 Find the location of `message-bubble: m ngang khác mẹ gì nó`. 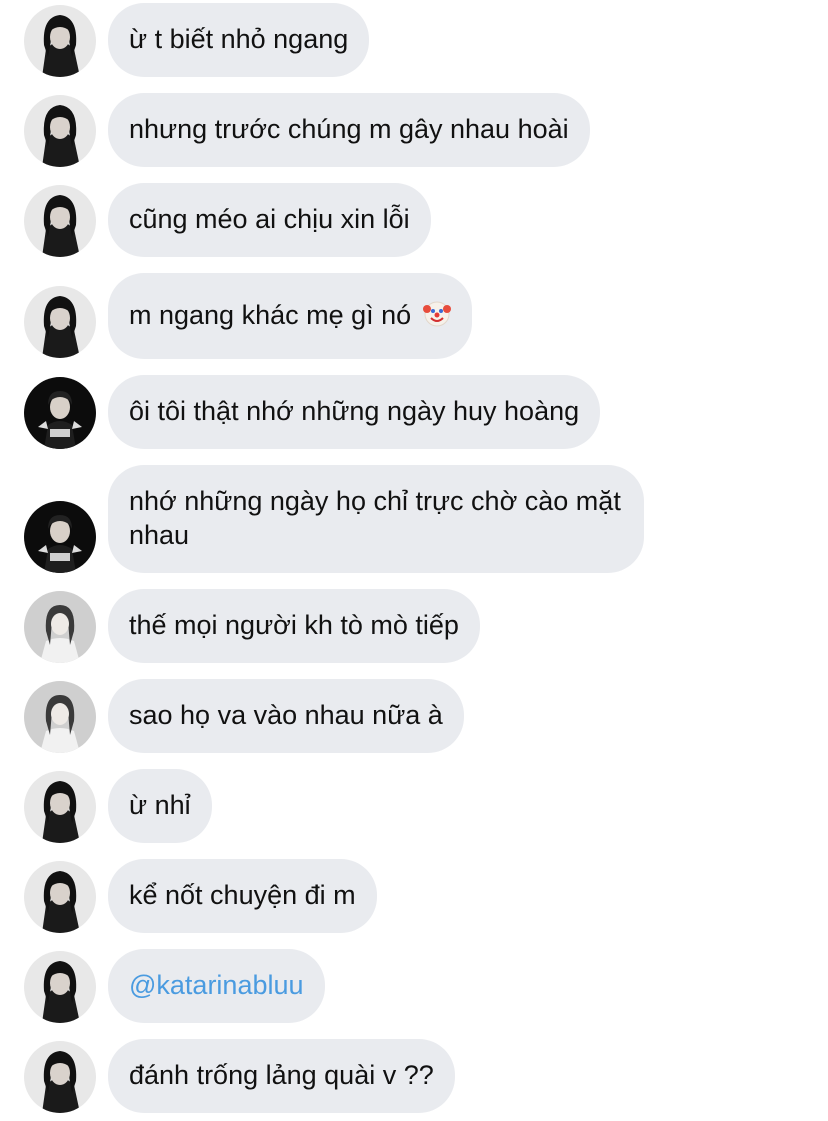

message-bubble: m ngang khác mẹ gì nó is located at coordinates (290, 316).